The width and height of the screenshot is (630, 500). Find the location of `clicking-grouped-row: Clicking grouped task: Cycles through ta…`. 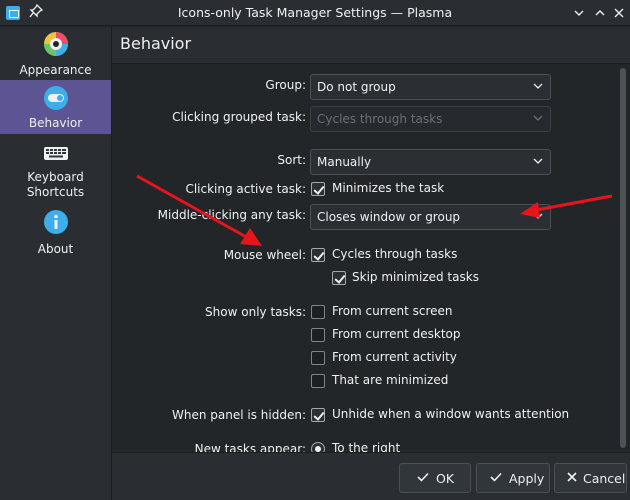

clicking-grouped-row: Clicking grouped task: Cycles through ta… is located at coordinates (362, 119).